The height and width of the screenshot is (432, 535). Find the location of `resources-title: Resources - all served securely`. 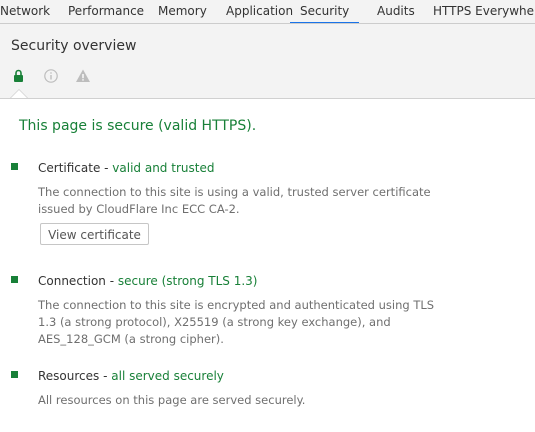

resources-title: Resources - all served securely is located at coordinates (131, 376).